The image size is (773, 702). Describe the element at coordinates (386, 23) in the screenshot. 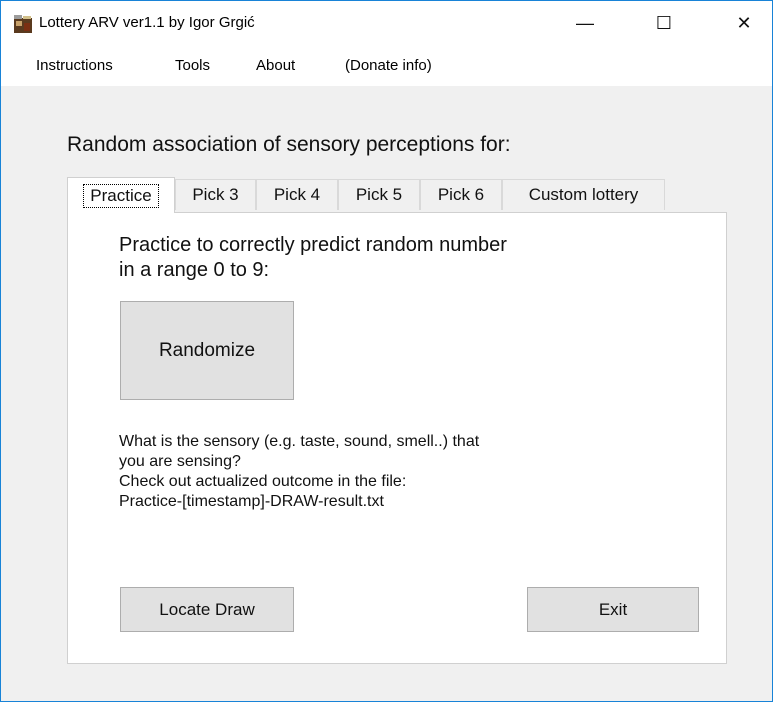

I see `title-bar: Lottery ARV ver1.1 by Igor Grgić — ☐ ✕` at that location.